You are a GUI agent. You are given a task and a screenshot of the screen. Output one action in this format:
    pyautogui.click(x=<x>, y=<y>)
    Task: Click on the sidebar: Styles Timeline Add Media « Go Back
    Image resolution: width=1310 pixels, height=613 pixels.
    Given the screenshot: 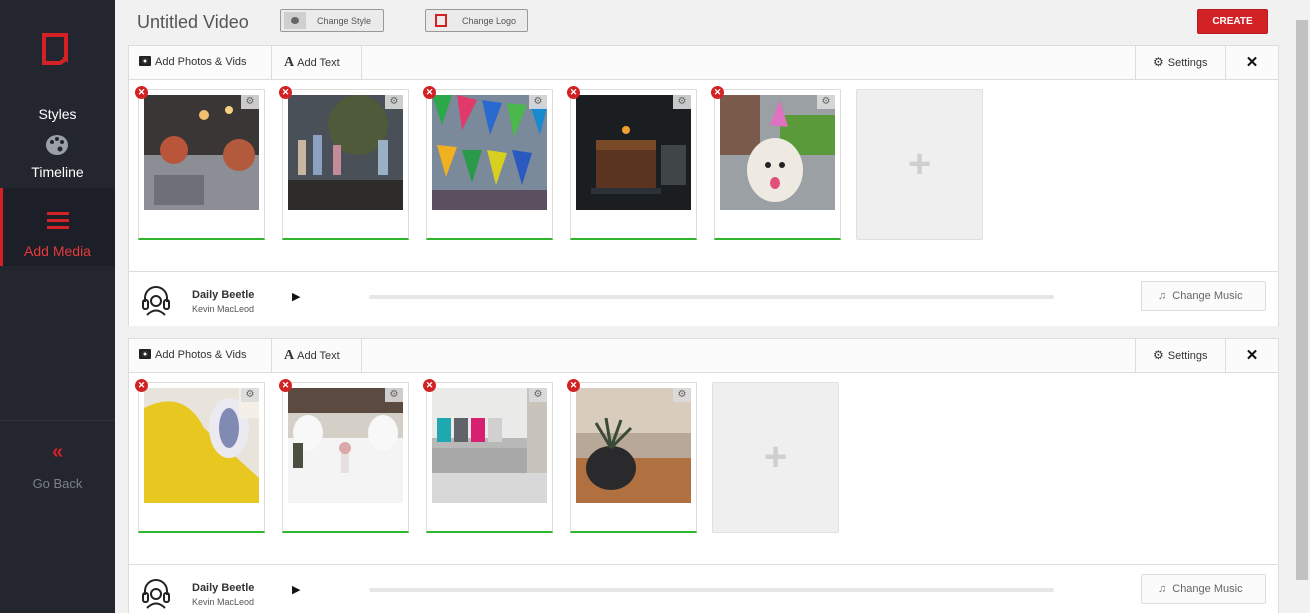 What is the action you would take?
    pyautogui.click(x=57, y=306)
    